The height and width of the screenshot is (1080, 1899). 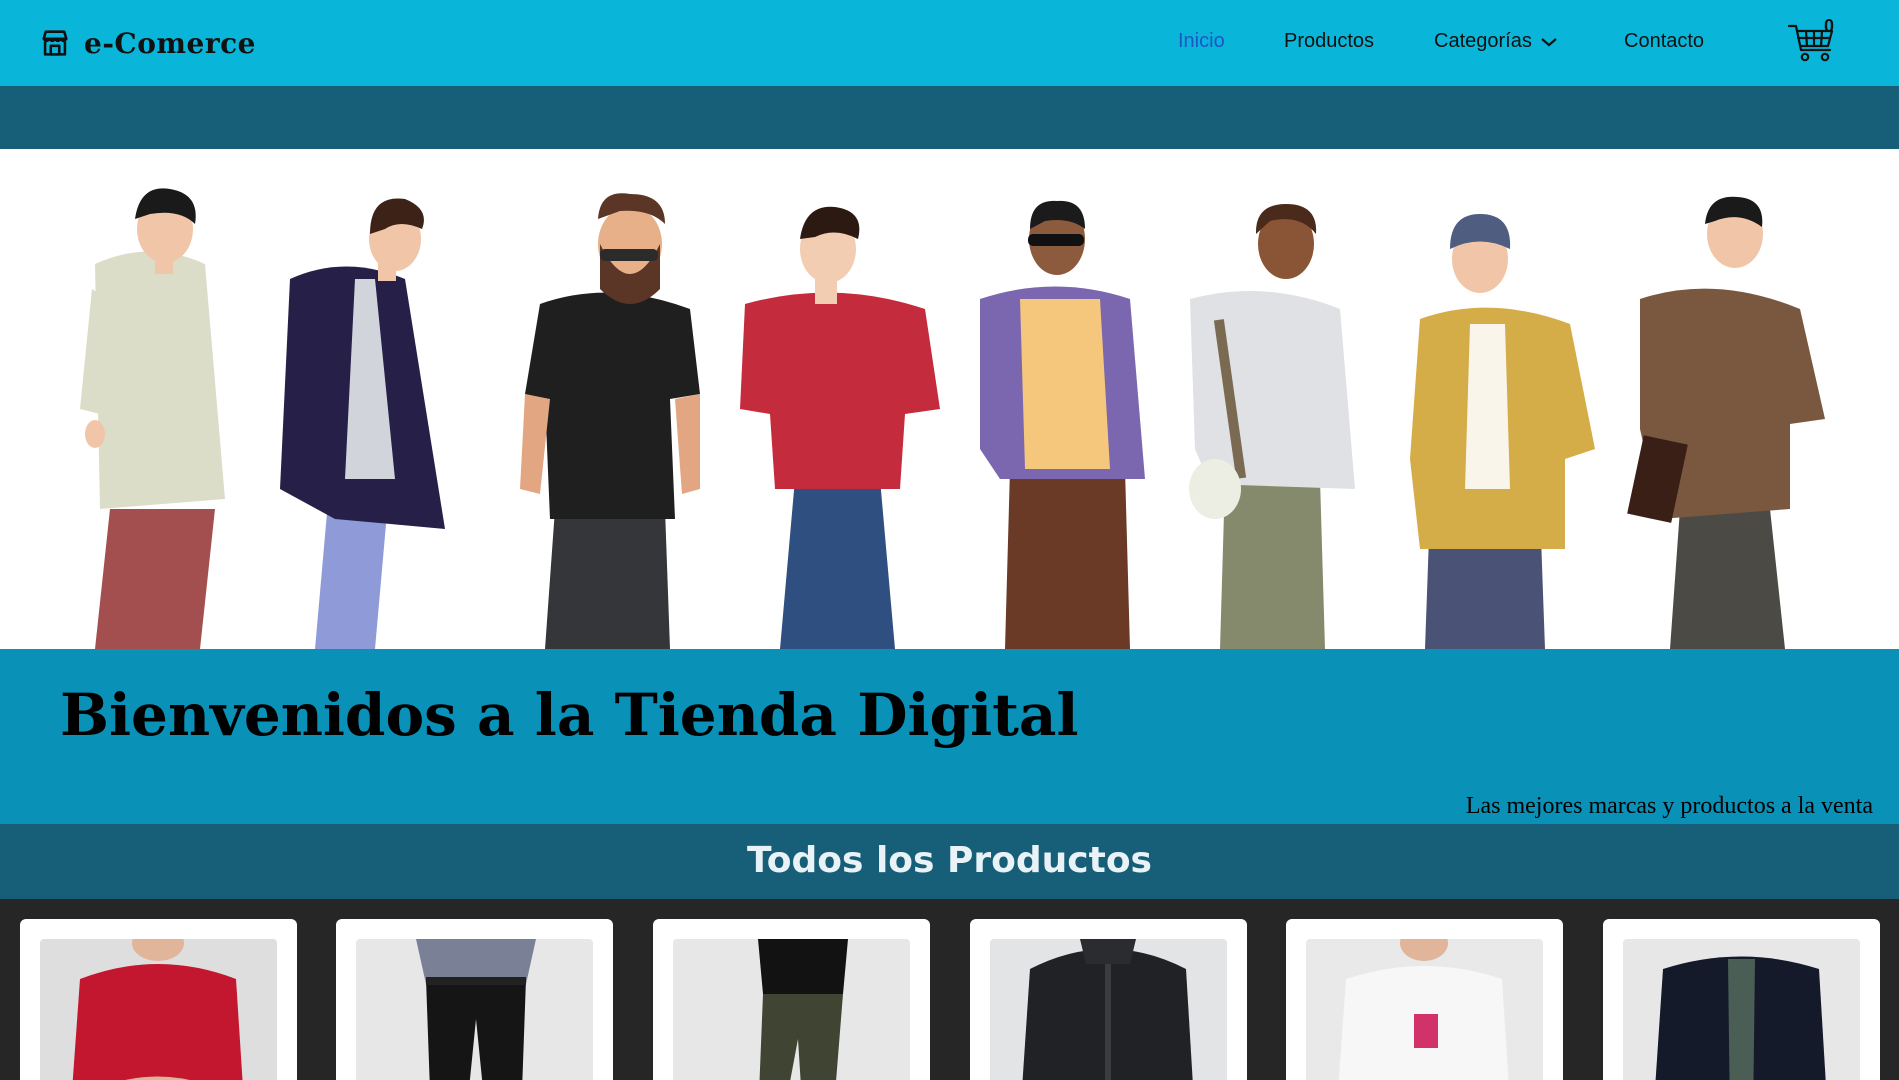 I want to click on product-image-white-tshirt, so click(x=1424, y=1009).